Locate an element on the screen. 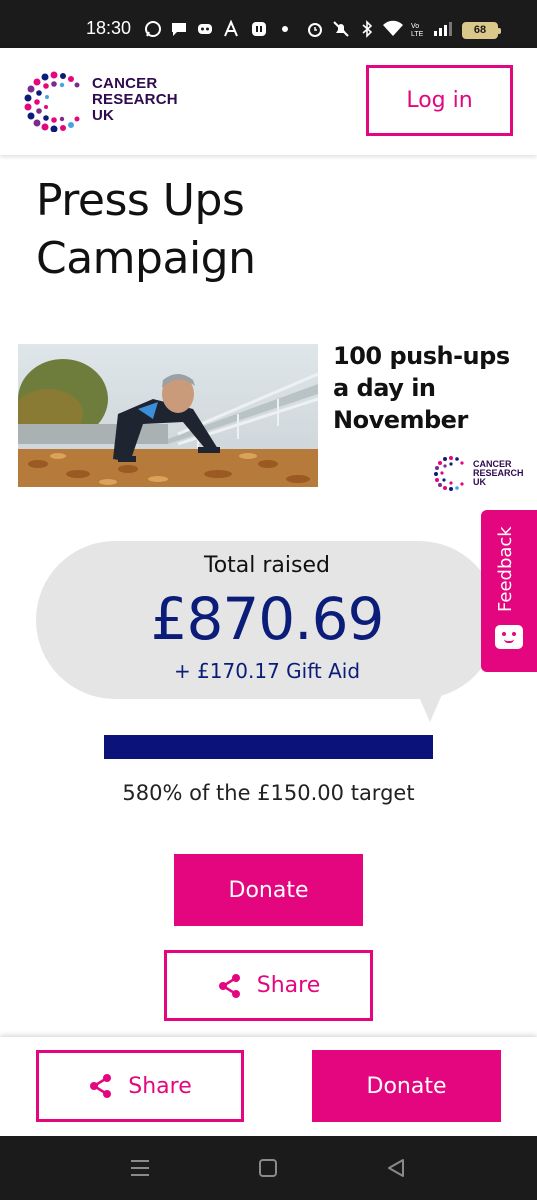 The width and height of the screenshot is (537, 1200). push-up-photo is located at coordinates (168, 415).